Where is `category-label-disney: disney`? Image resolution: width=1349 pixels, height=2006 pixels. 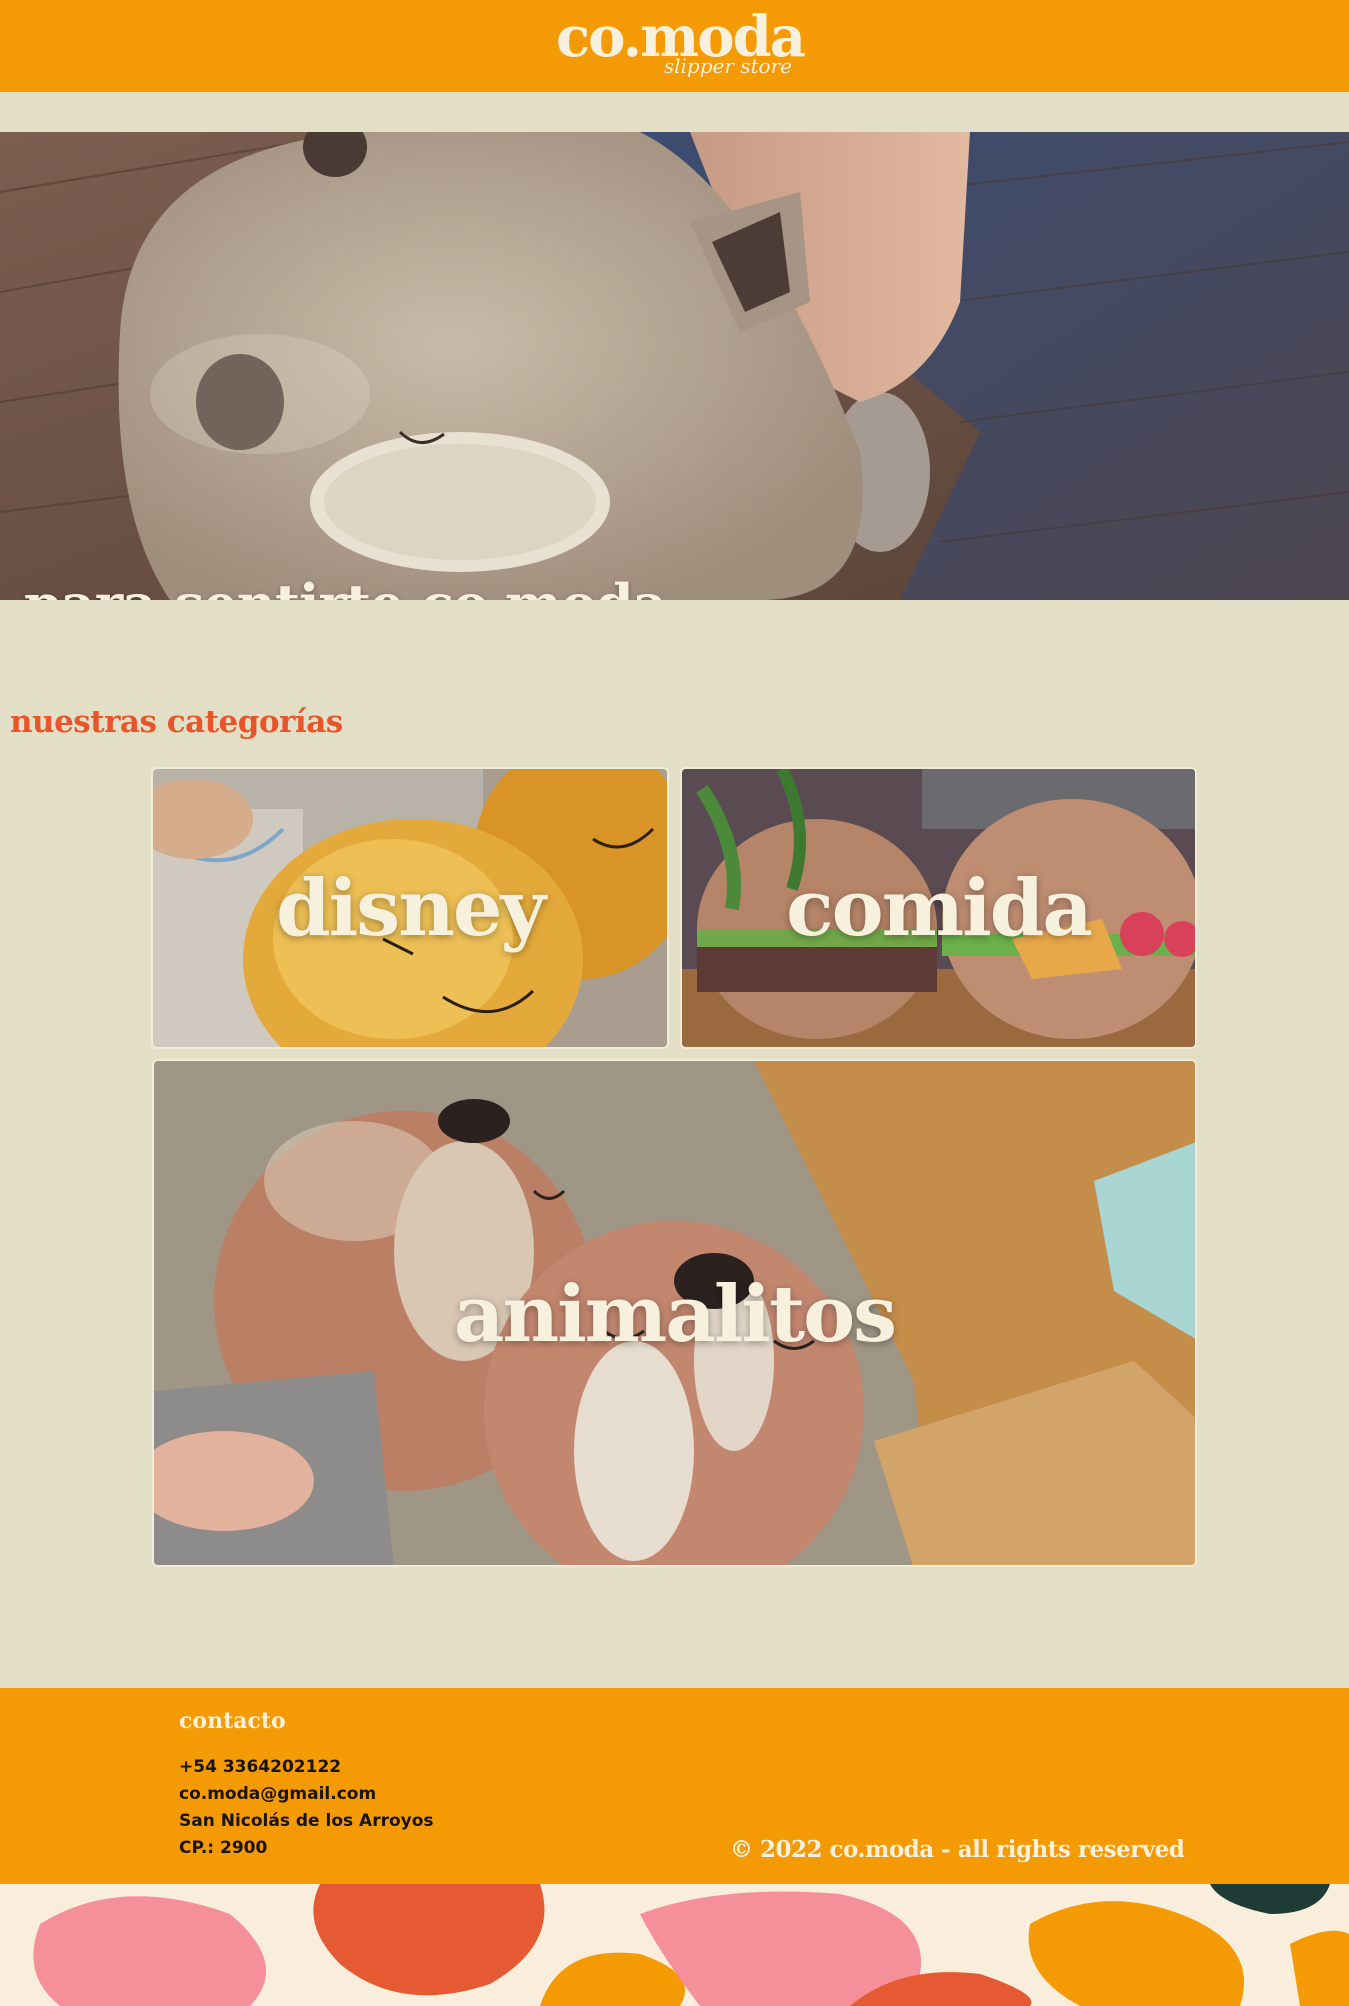
category-label-disney: disney is located at coordinates (411, 908).